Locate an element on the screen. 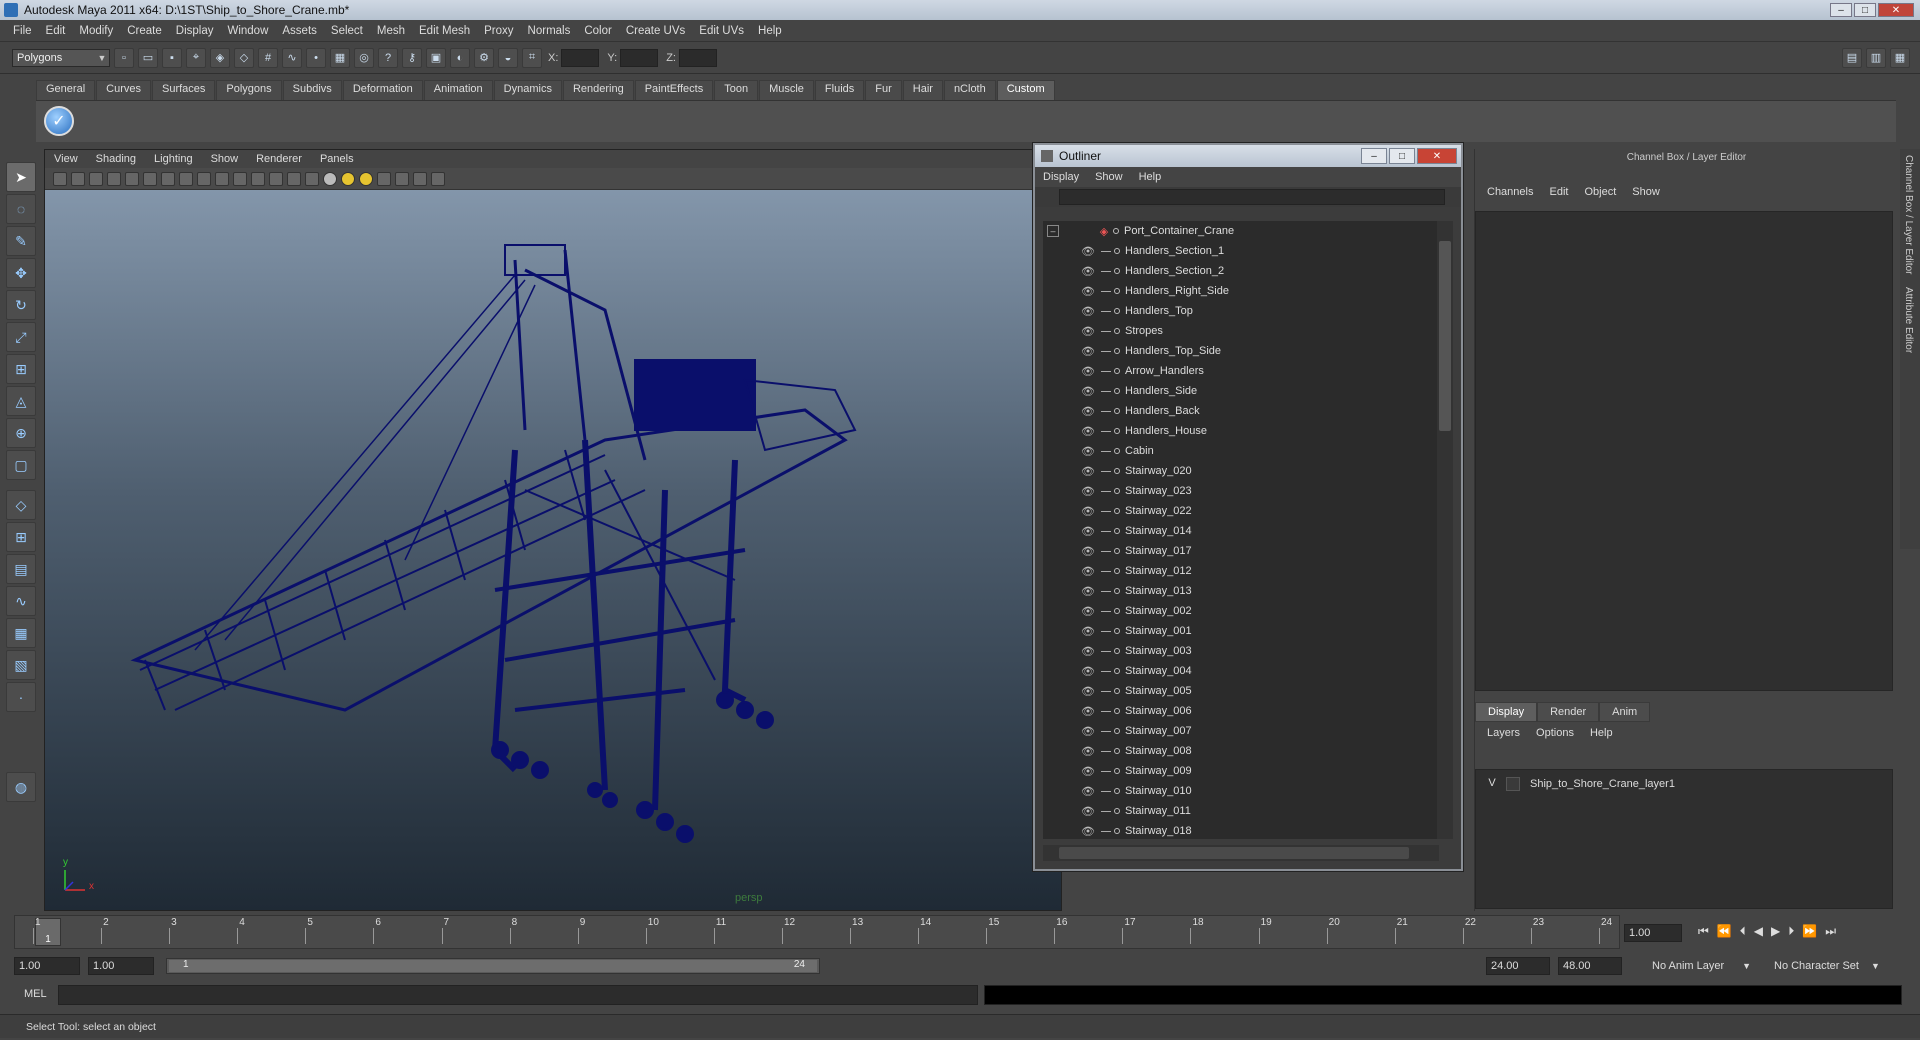 This screenshot has height=1040, width=1920. outliner-item: 👁 Stairway_023 is located at coordinates (1241, 491).